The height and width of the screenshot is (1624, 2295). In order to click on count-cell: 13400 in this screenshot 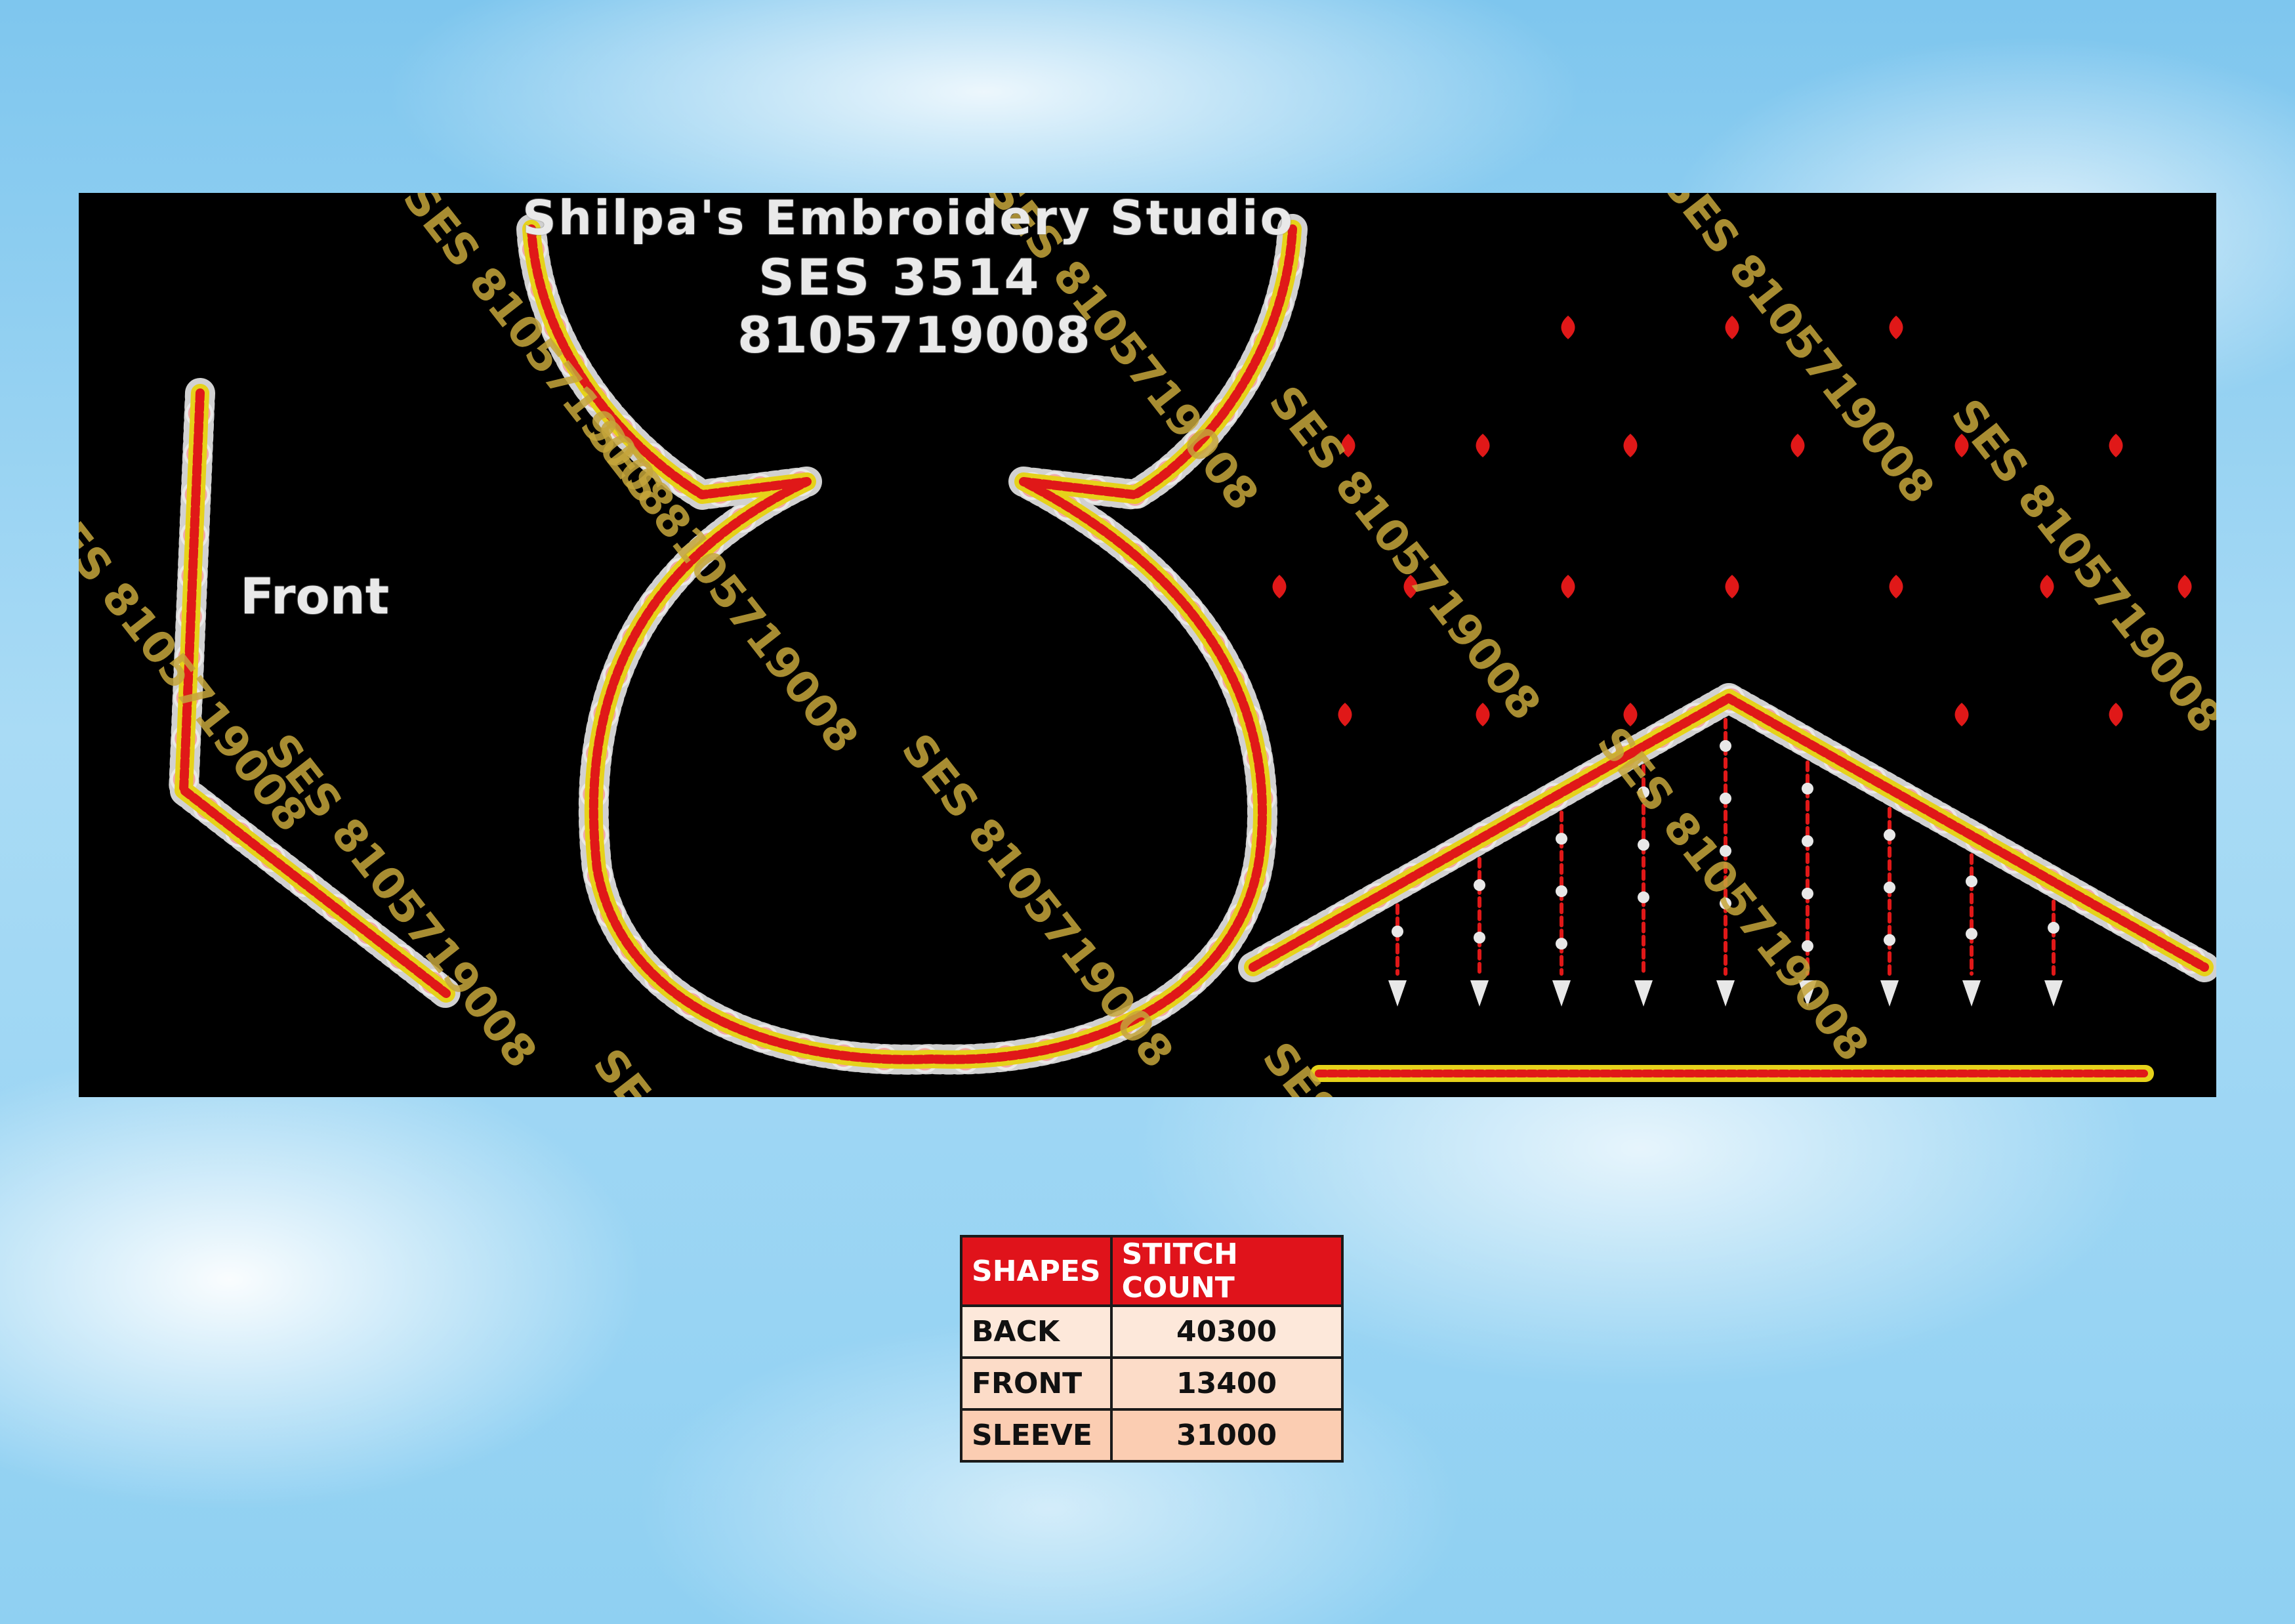, I will do `click(1226, 1383)`.